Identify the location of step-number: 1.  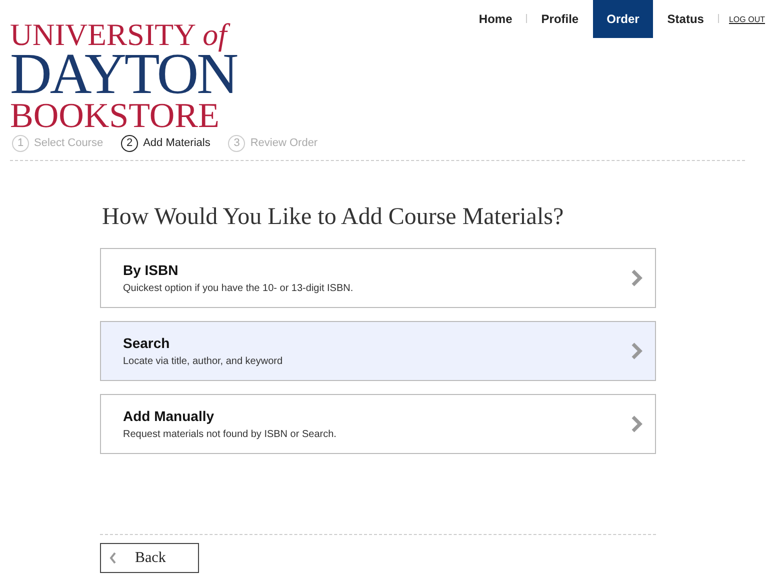
(20, 143).